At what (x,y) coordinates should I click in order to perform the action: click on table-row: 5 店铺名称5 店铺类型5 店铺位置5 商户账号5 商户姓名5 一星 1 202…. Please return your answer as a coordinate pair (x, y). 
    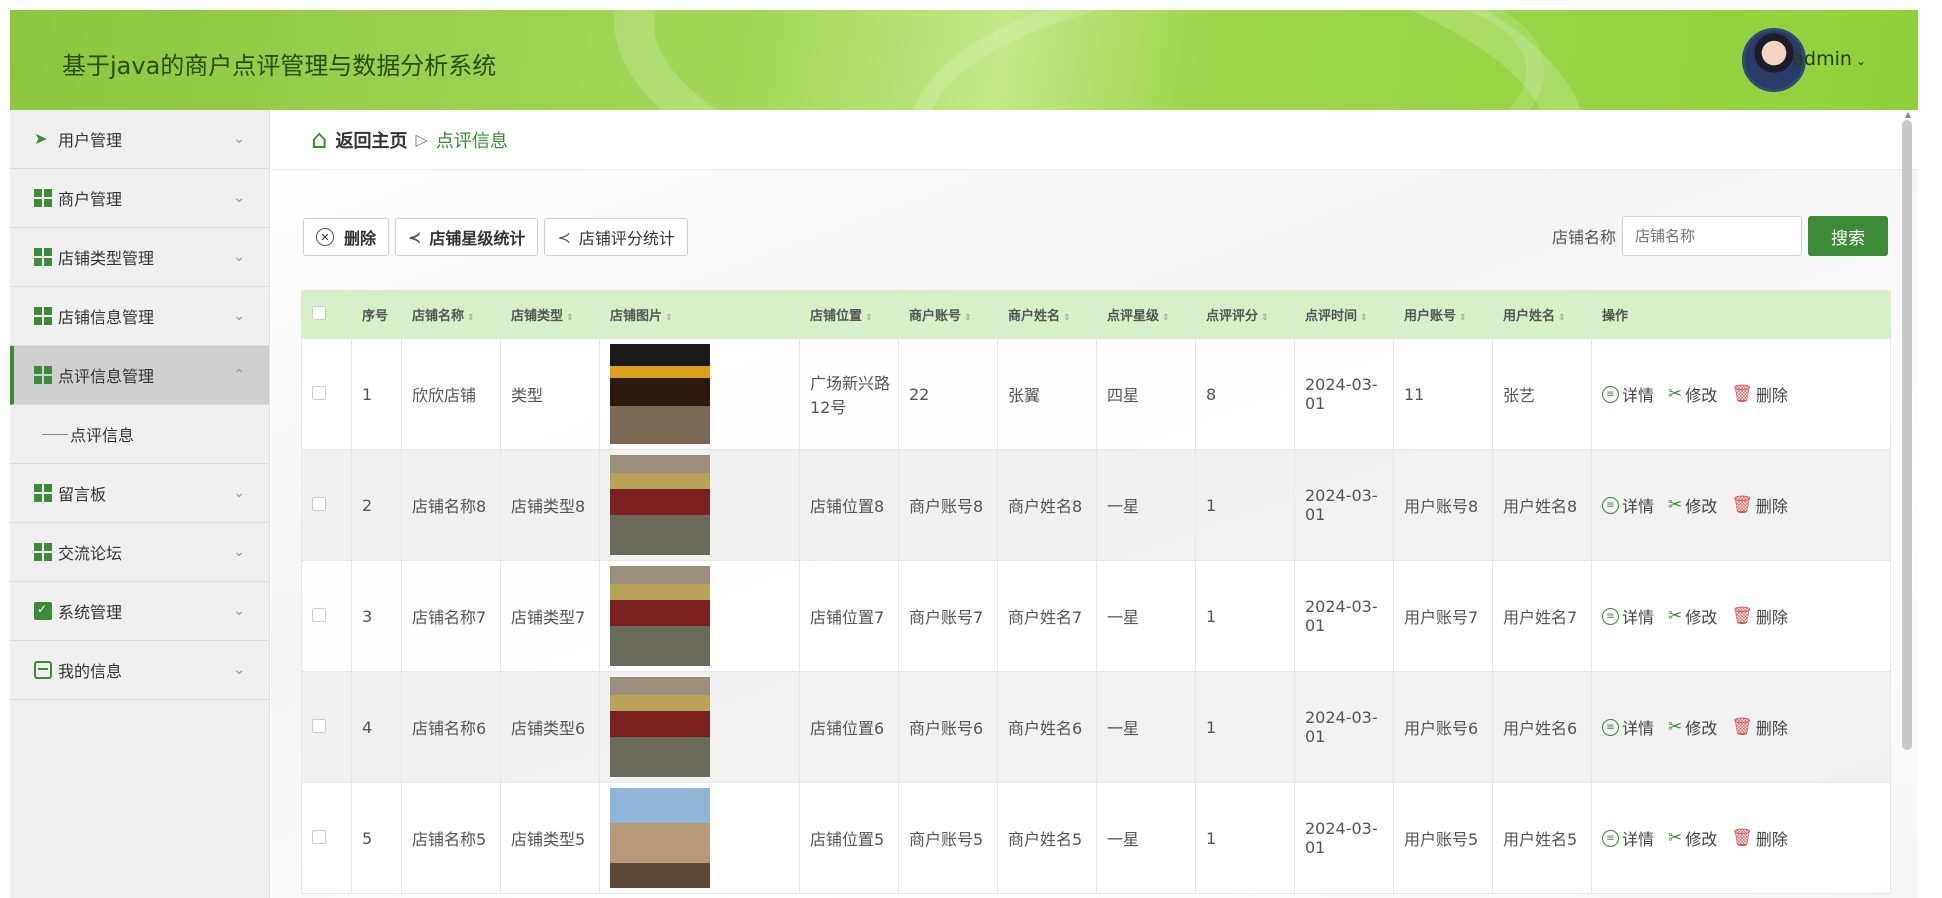
    Looking at the image, I should click on (1096, 838).